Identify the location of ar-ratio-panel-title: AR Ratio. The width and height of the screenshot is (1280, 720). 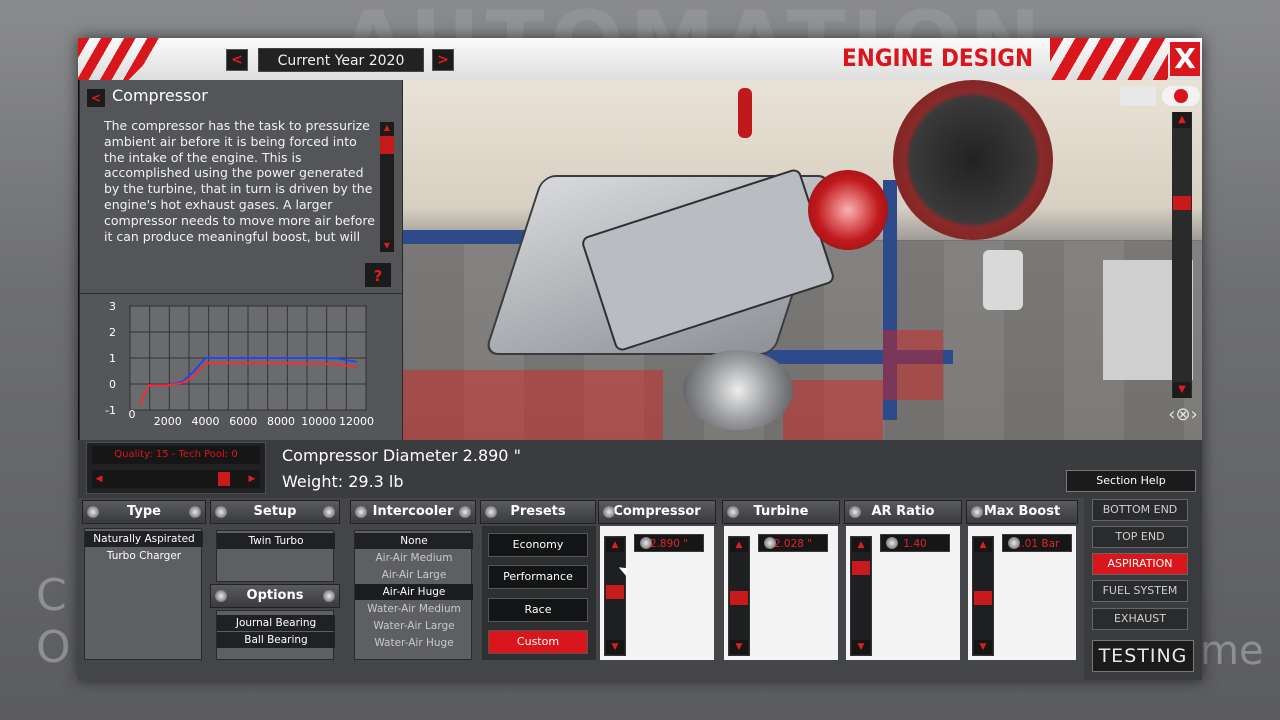
(903, 511).